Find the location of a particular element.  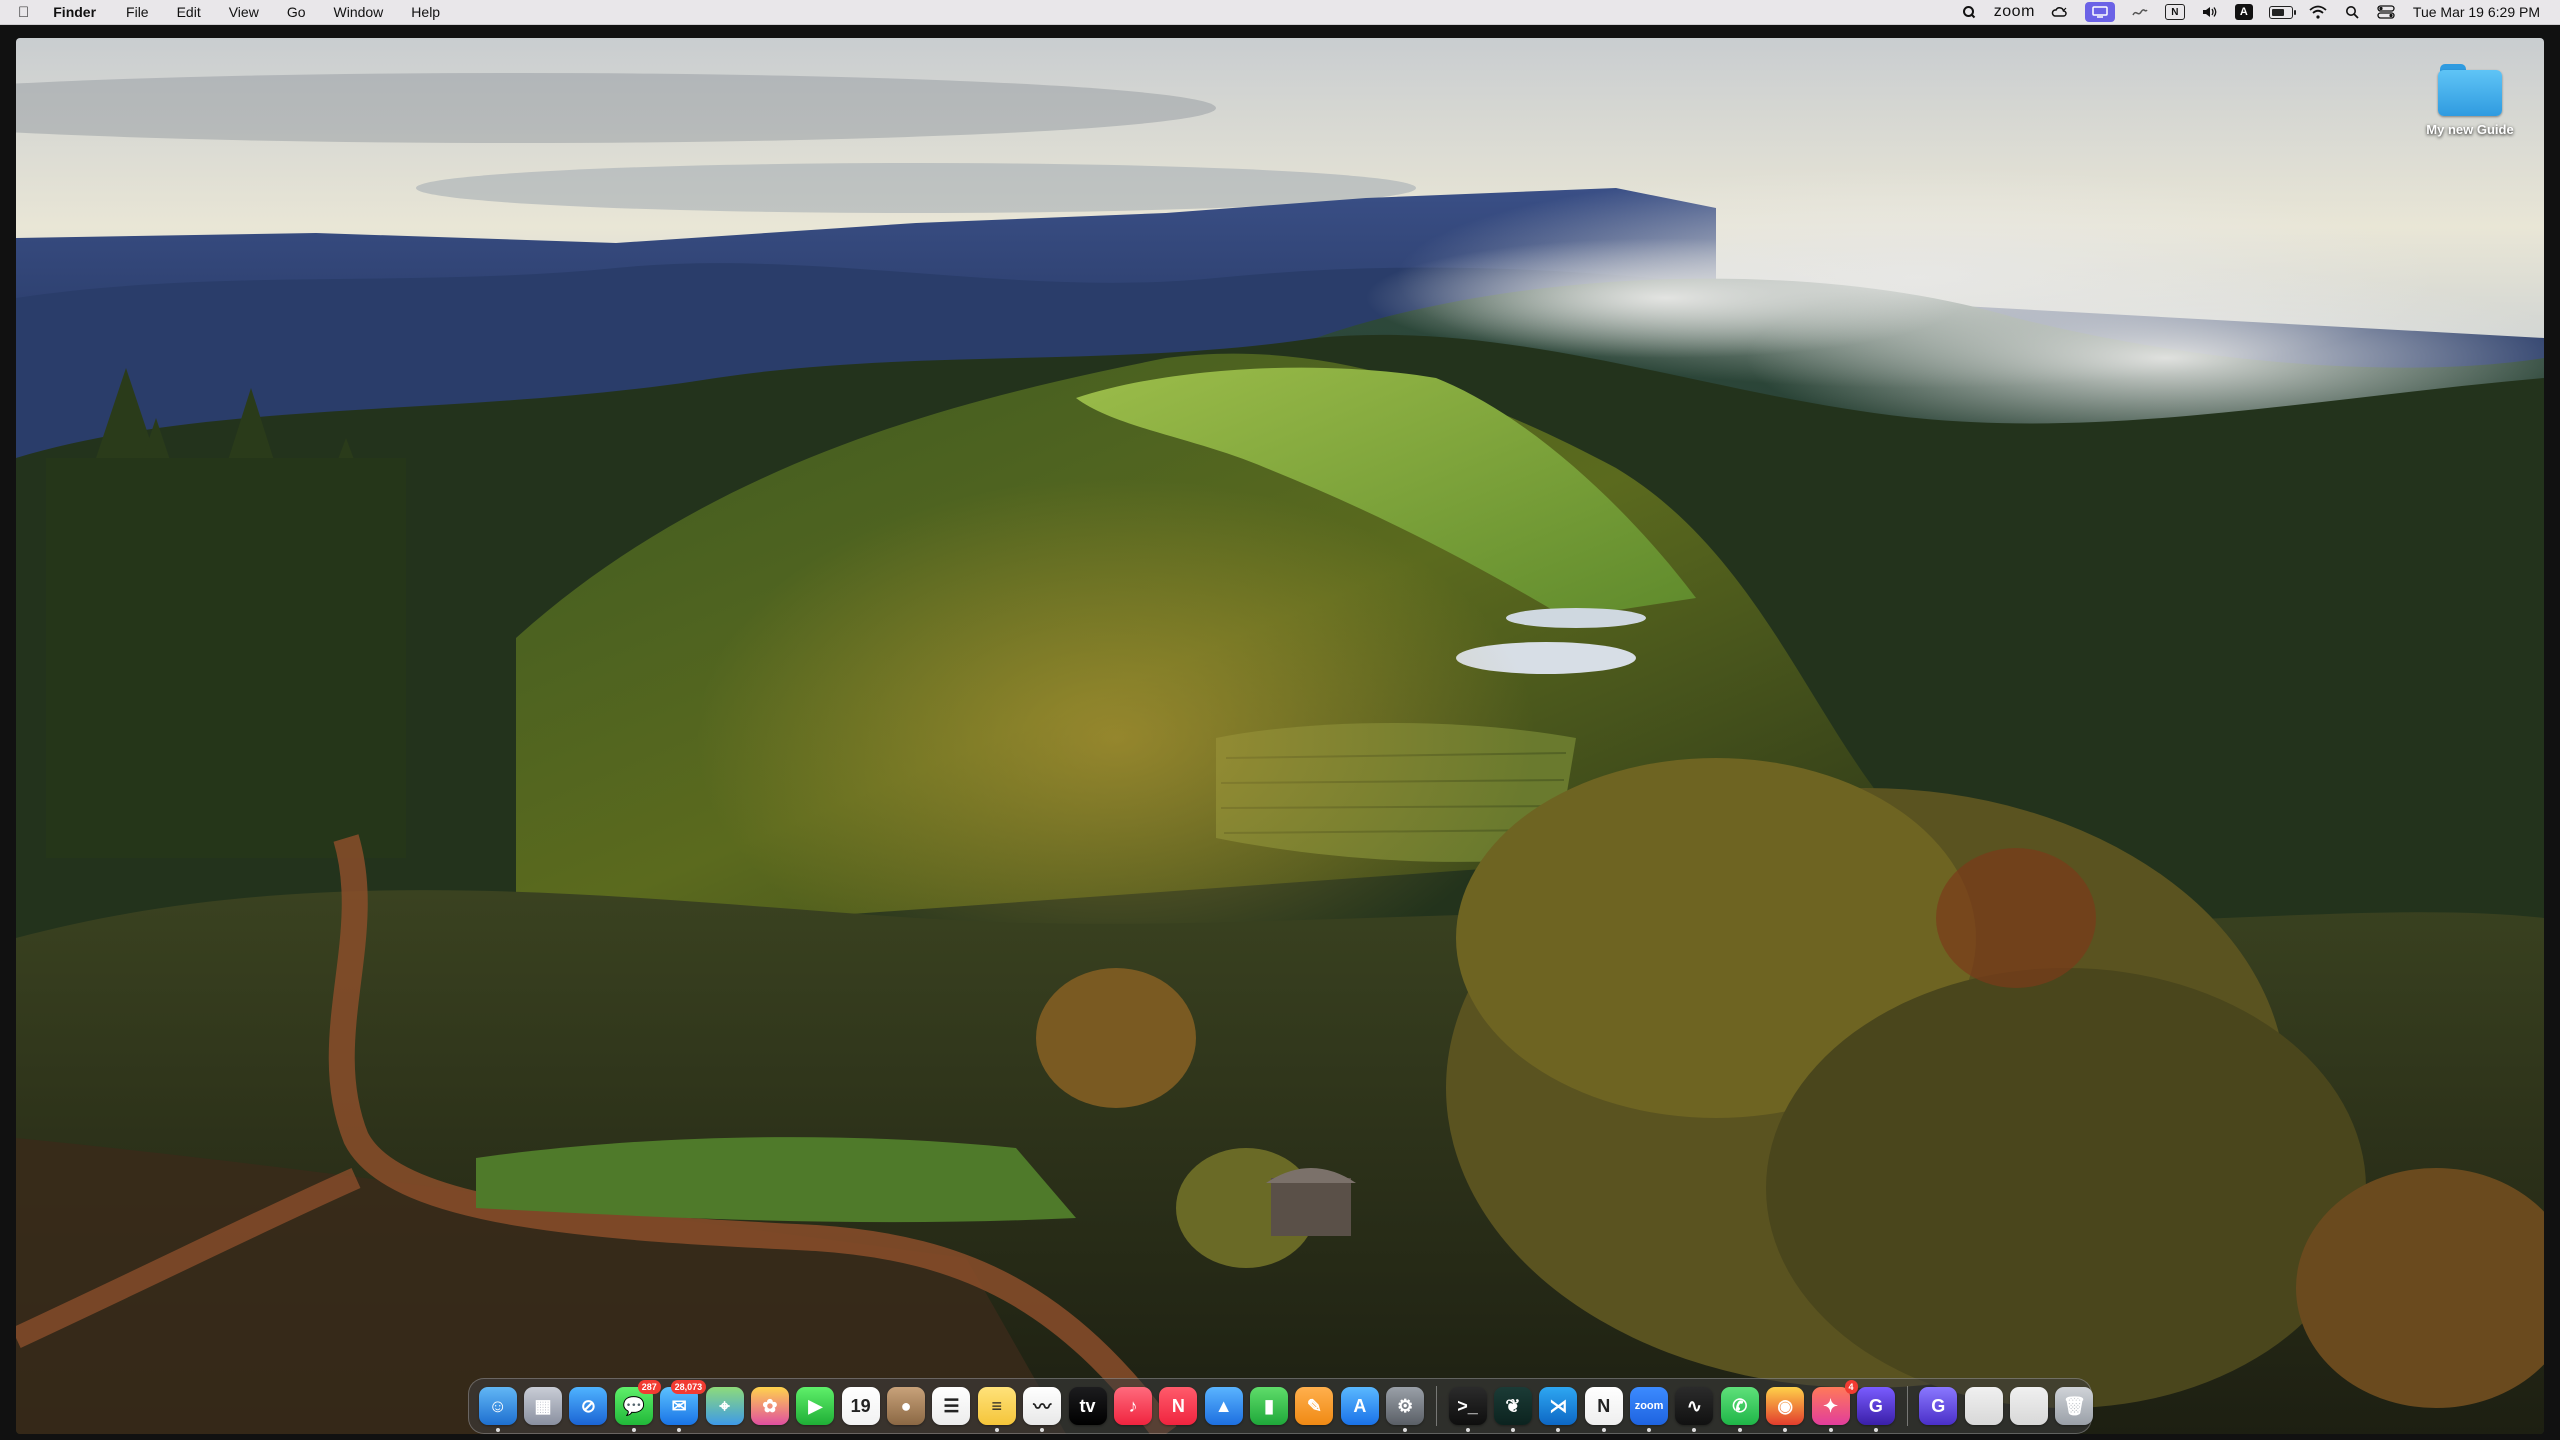

dock-icon-glyph: ◉ is located at coordinates (1785, 1405).